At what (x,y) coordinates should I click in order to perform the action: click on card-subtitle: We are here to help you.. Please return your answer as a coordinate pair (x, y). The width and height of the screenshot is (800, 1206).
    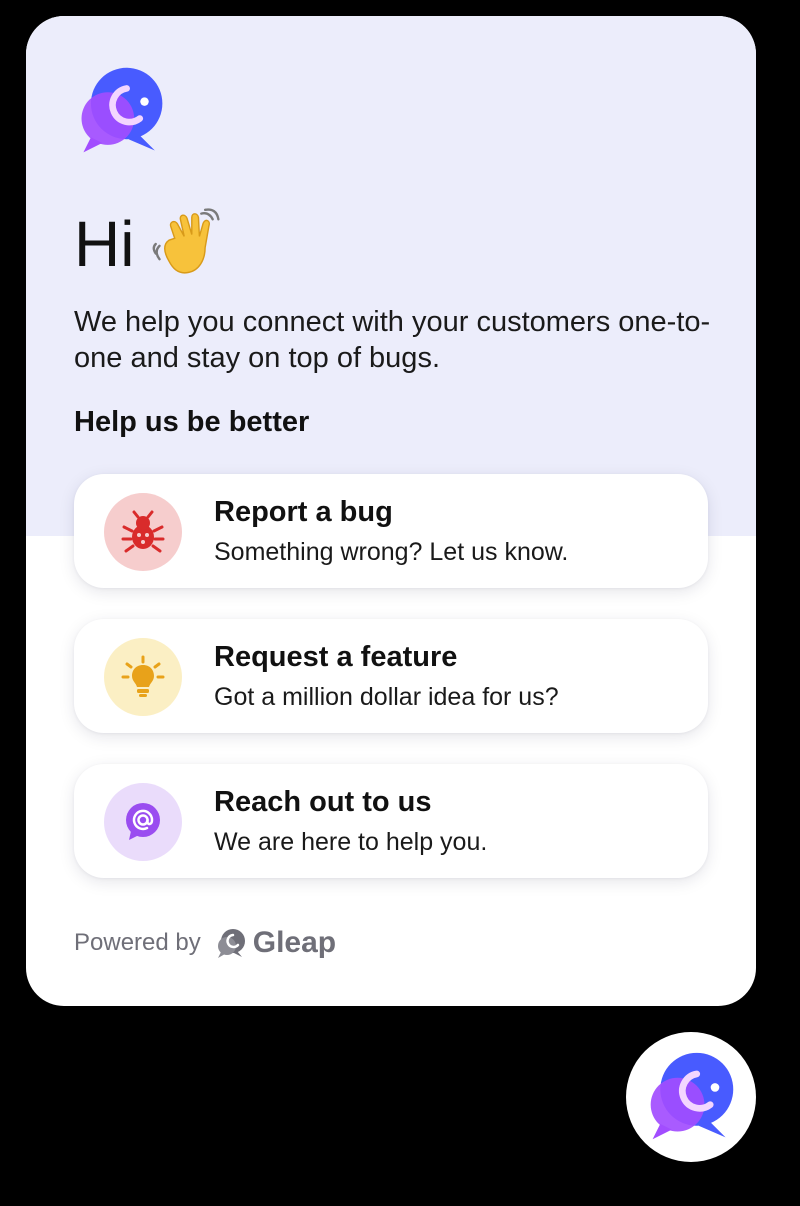
    Looking at the image, I should click on (351, 842).